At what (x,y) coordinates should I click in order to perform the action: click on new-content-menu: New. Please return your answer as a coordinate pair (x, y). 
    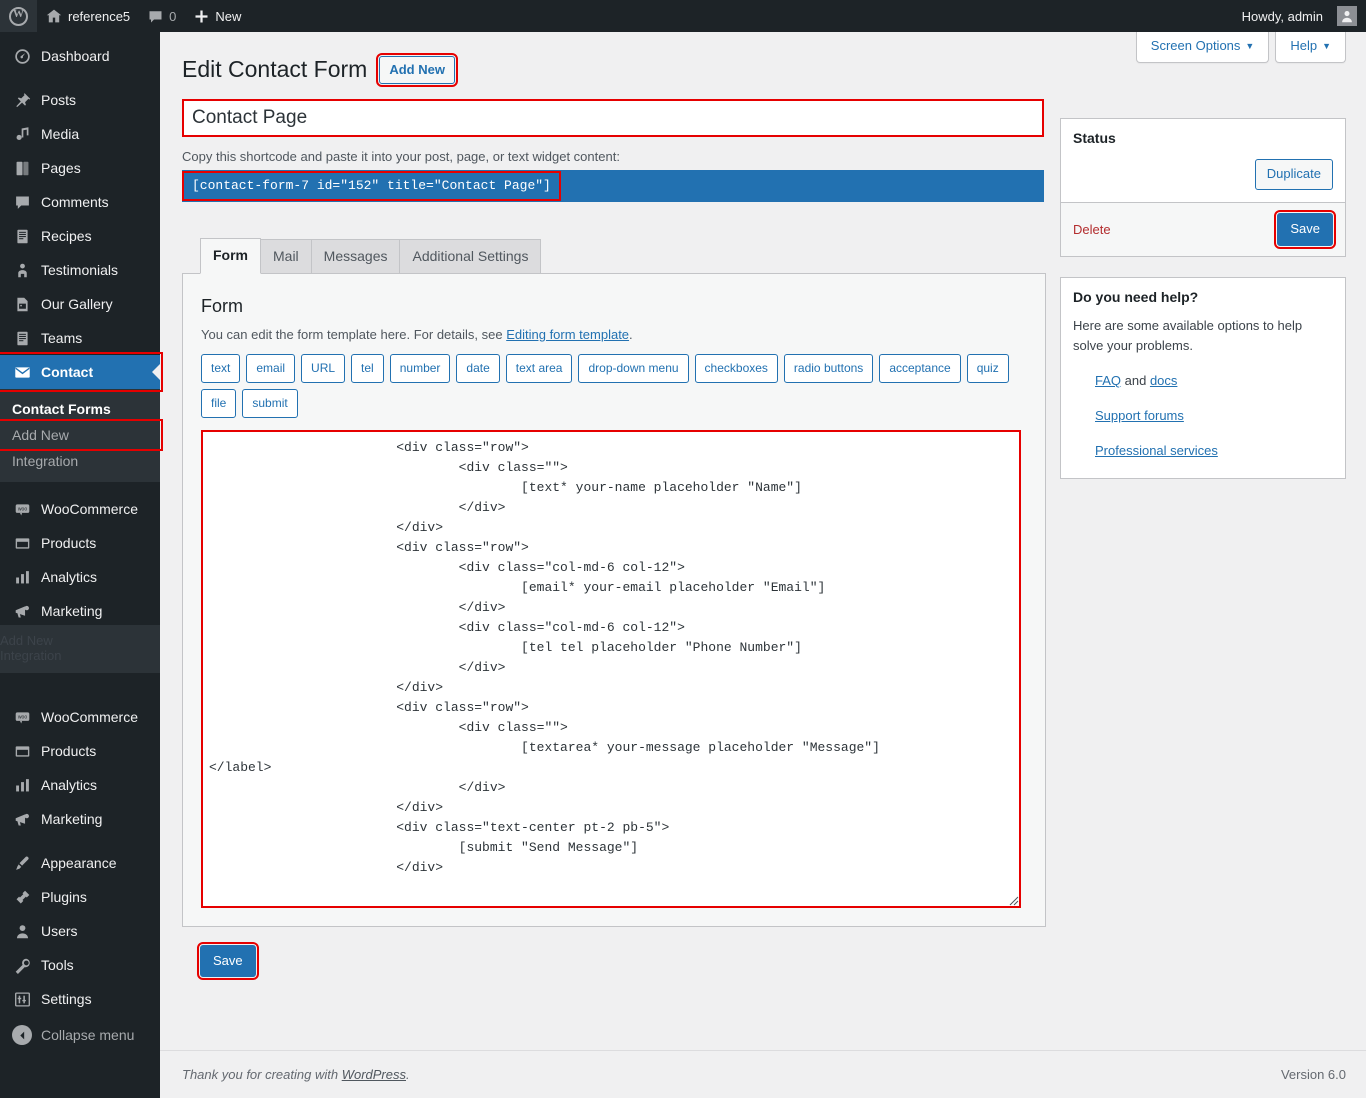
    Looking at the image, I should click on (217, 16).